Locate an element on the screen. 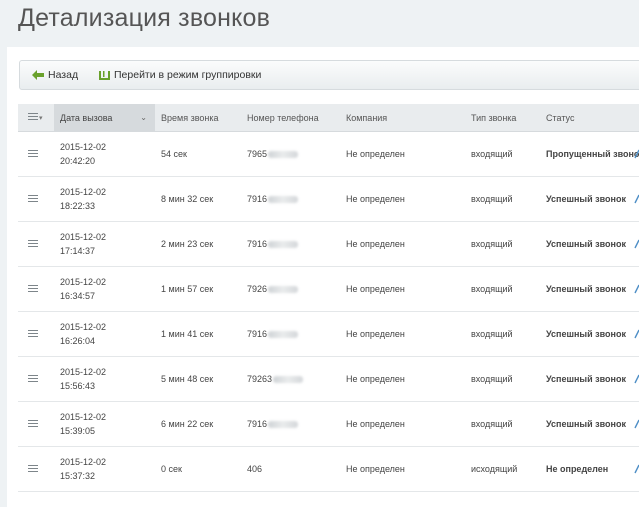 The height and width of the screenshot is (507, 639). header-call-date: Дата вызова ⌄ is located at coordinates (104, 118).